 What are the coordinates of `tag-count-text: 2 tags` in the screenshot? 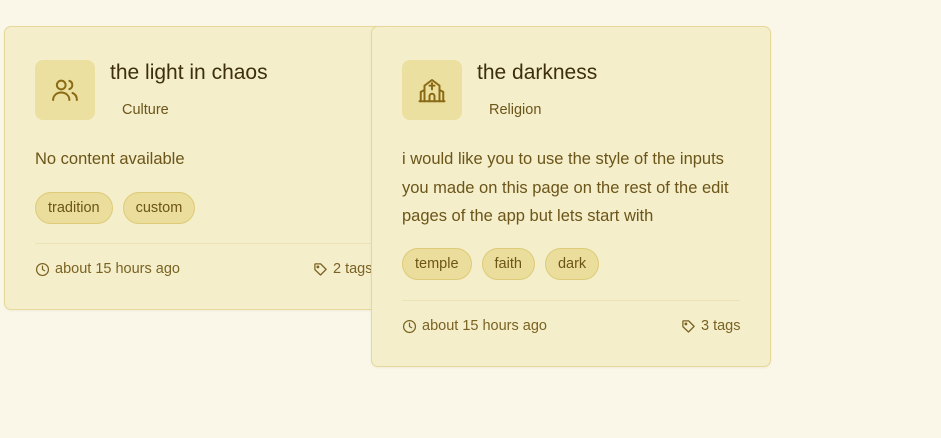 It's located at (353, 269).